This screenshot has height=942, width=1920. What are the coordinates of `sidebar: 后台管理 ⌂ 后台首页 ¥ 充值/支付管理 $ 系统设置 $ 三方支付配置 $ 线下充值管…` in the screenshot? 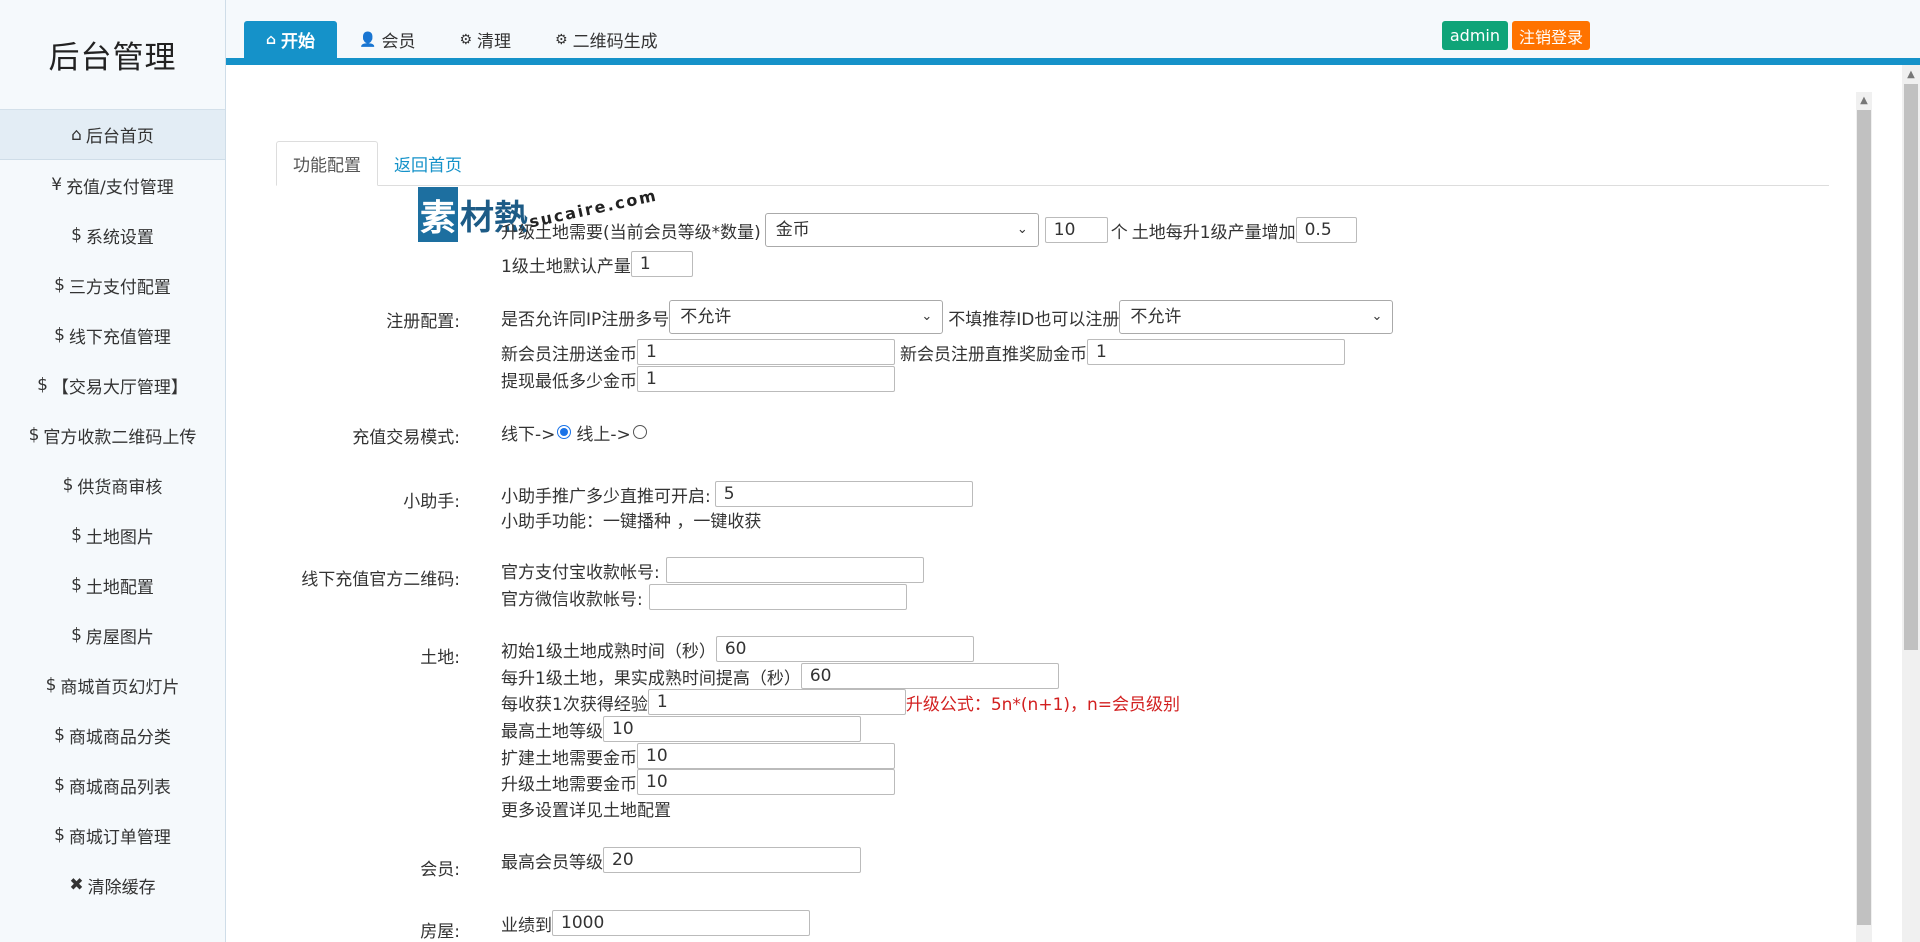 It's located at (113, 471).